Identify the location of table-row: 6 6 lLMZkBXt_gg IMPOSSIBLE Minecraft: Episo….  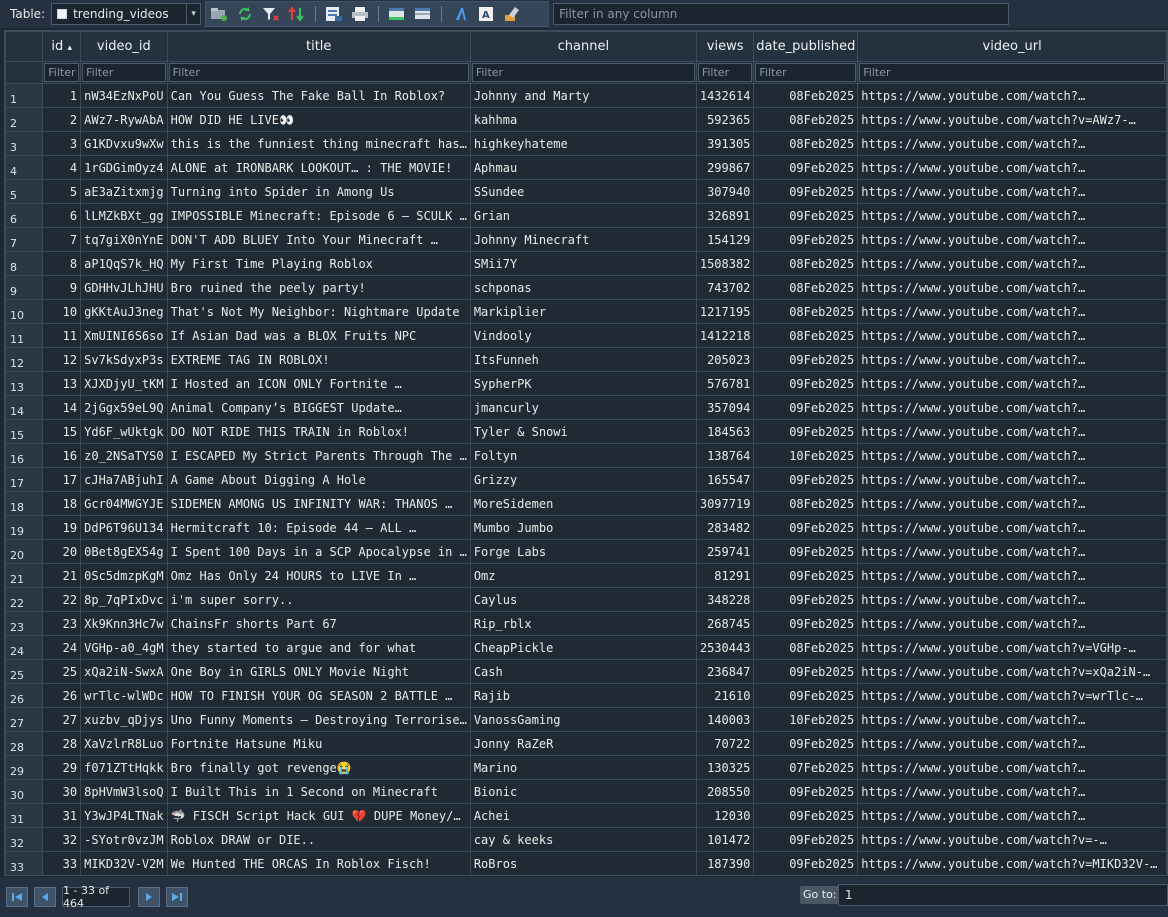
(586, 215).